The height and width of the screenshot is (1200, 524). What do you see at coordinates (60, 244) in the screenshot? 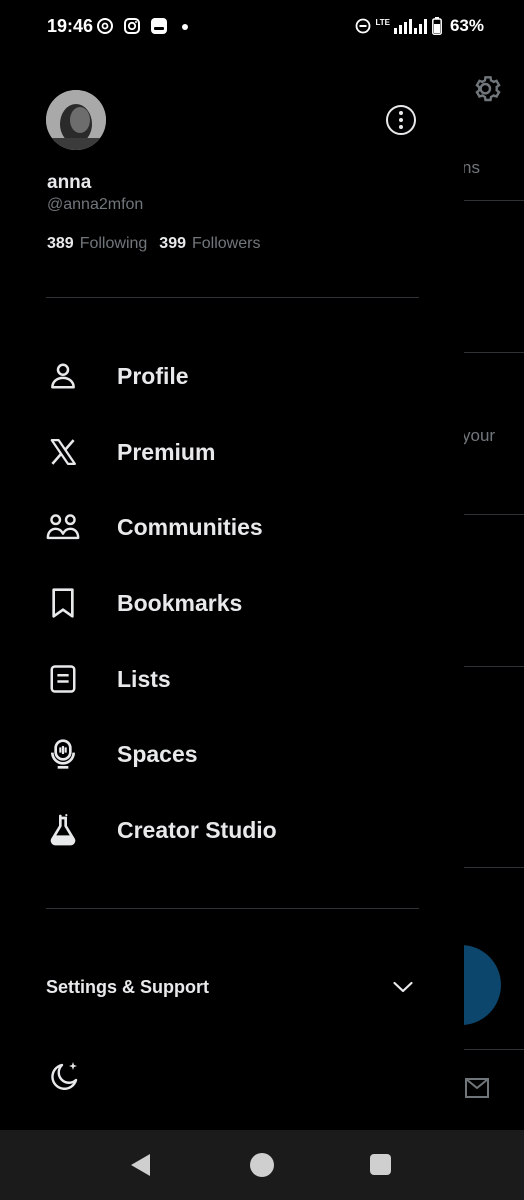
I see `following-count: 389` at bounding box center [60, 244].